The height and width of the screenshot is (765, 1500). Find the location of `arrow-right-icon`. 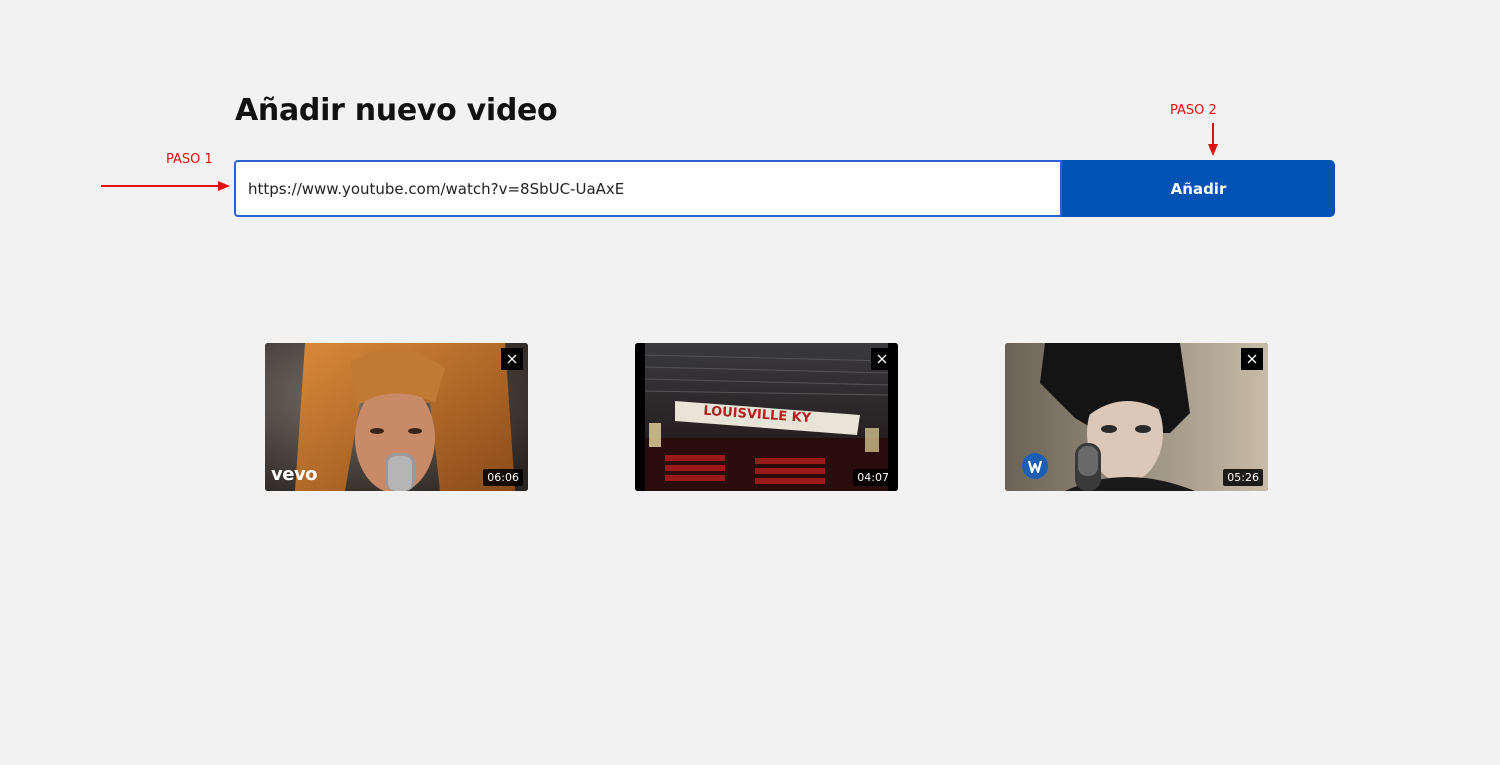

arrow-right-icon is located at coordinates (165, 186).